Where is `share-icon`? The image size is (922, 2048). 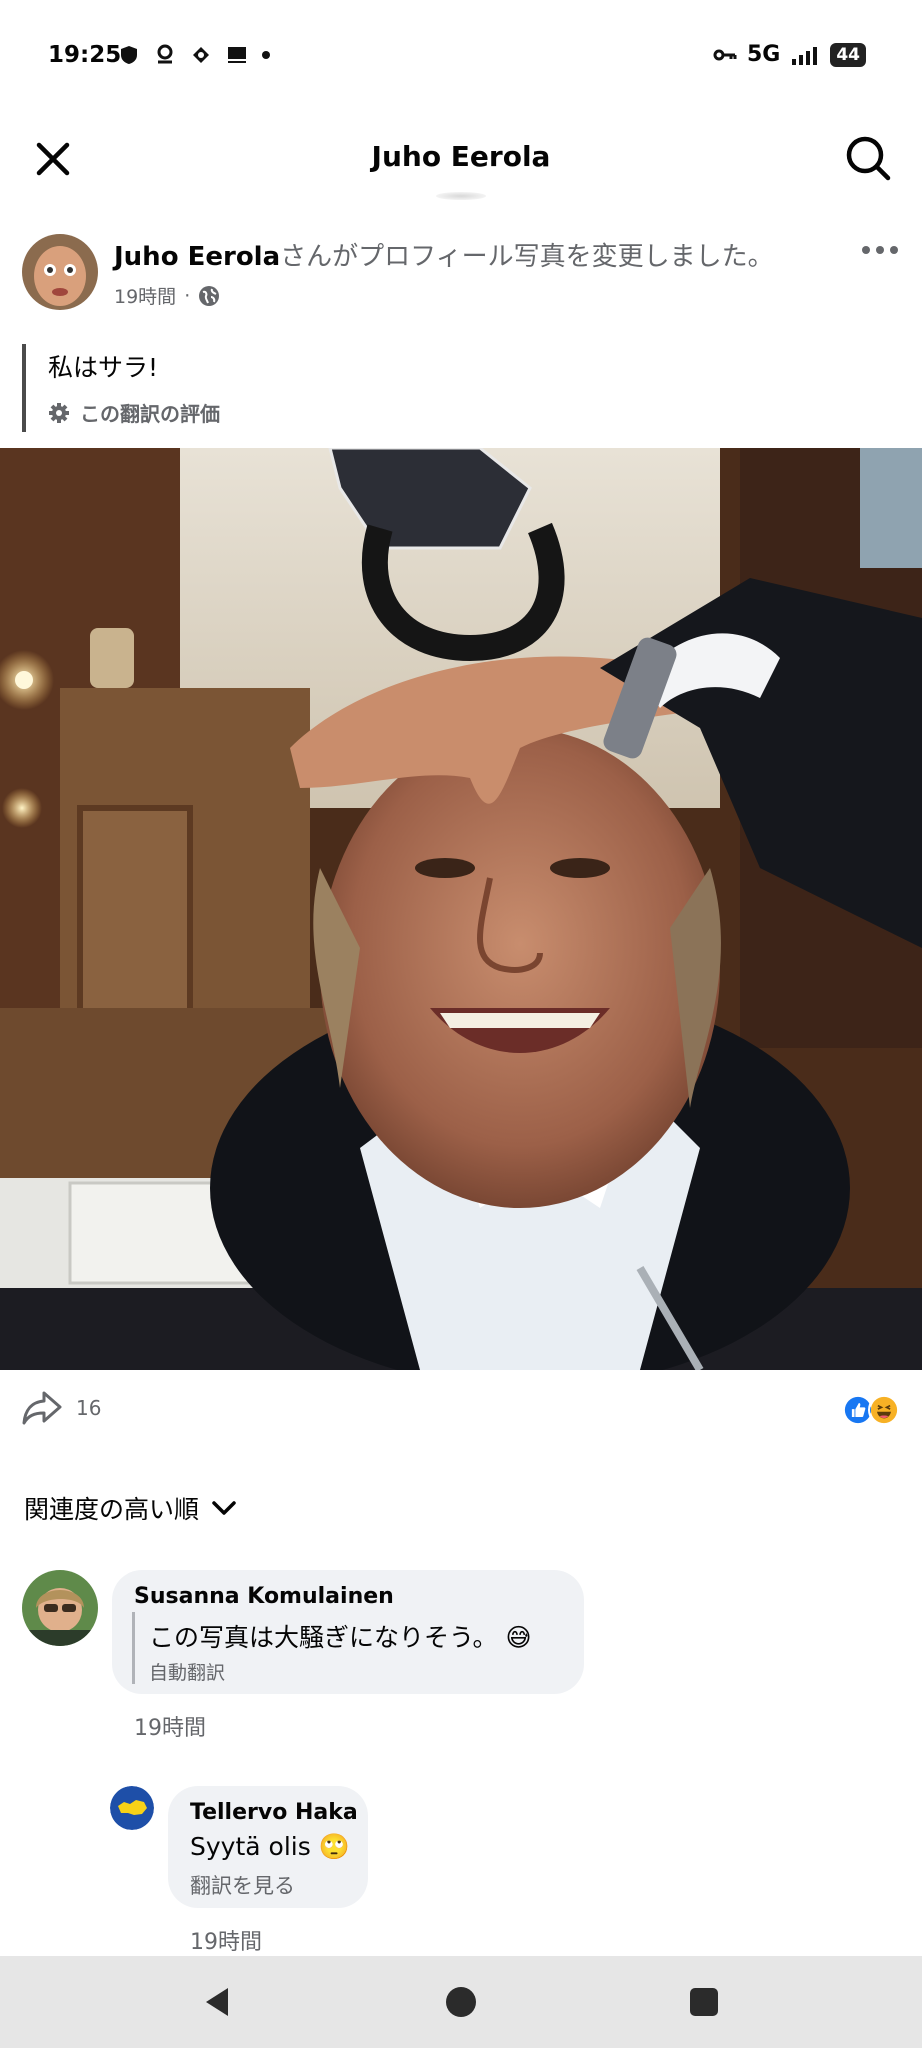 share-icon is located at coordinates (42, 1408).